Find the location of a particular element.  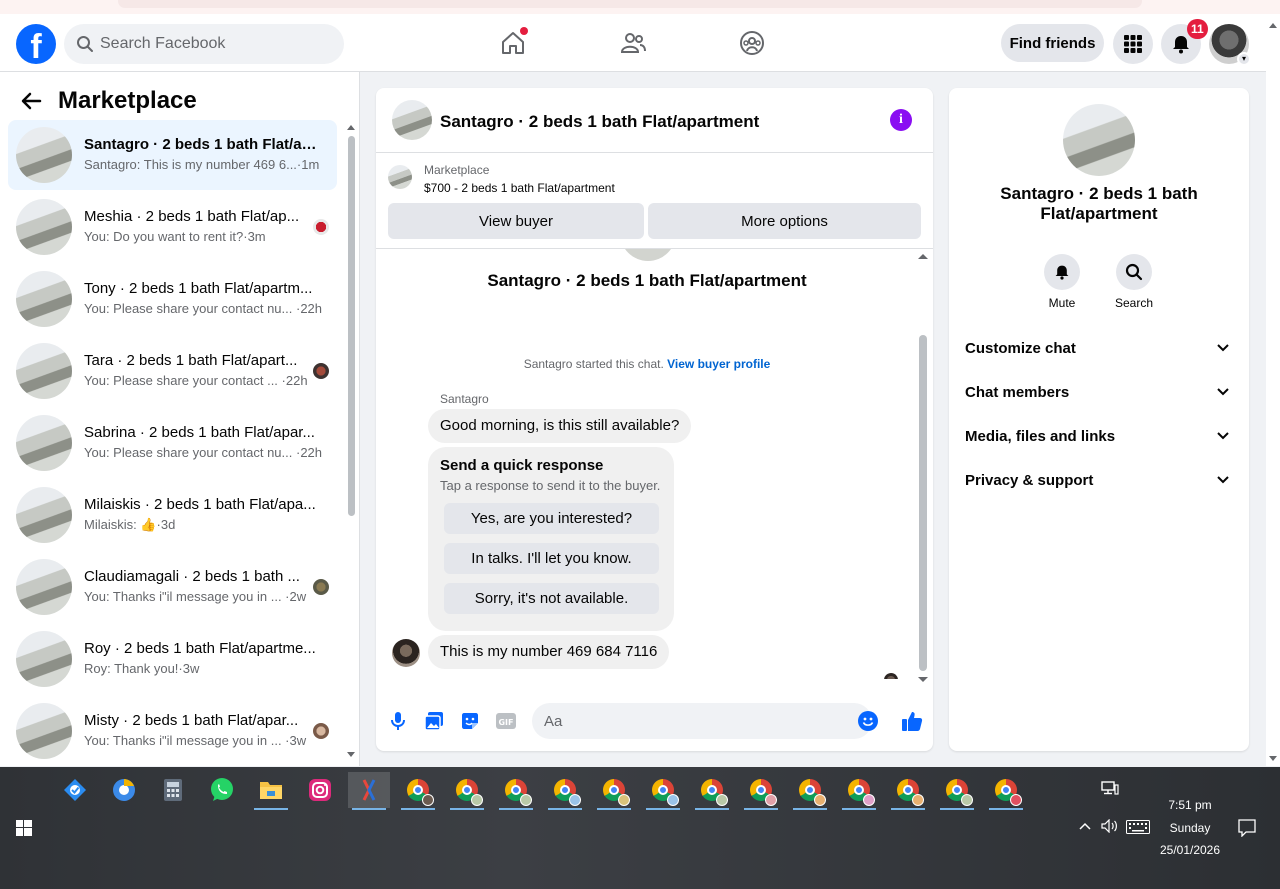

view-buyer-profile-link: View buyer profile is located at coordinates (718, 364).